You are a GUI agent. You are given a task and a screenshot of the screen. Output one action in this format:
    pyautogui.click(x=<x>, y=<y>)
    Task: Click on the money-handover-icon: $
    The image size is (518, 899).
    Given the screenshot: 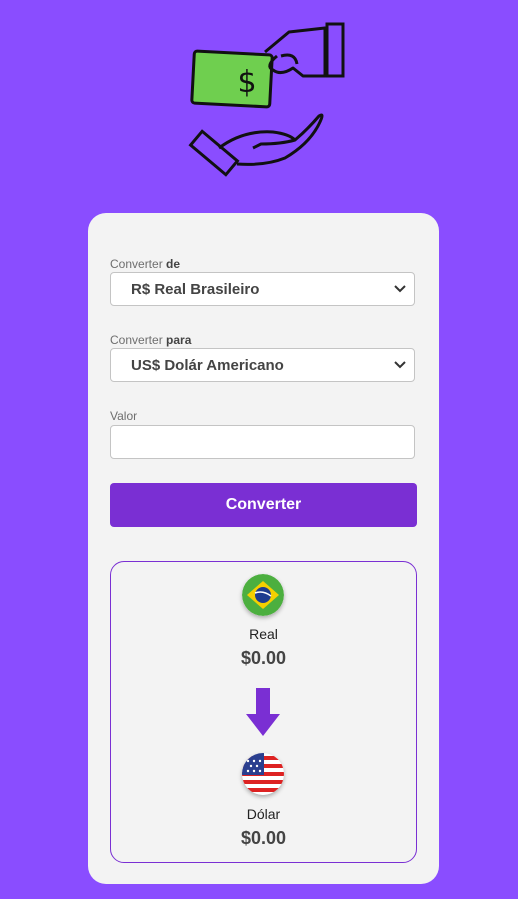 What is the action you would take?
    pyautogui.click(x=266, y=99)
    